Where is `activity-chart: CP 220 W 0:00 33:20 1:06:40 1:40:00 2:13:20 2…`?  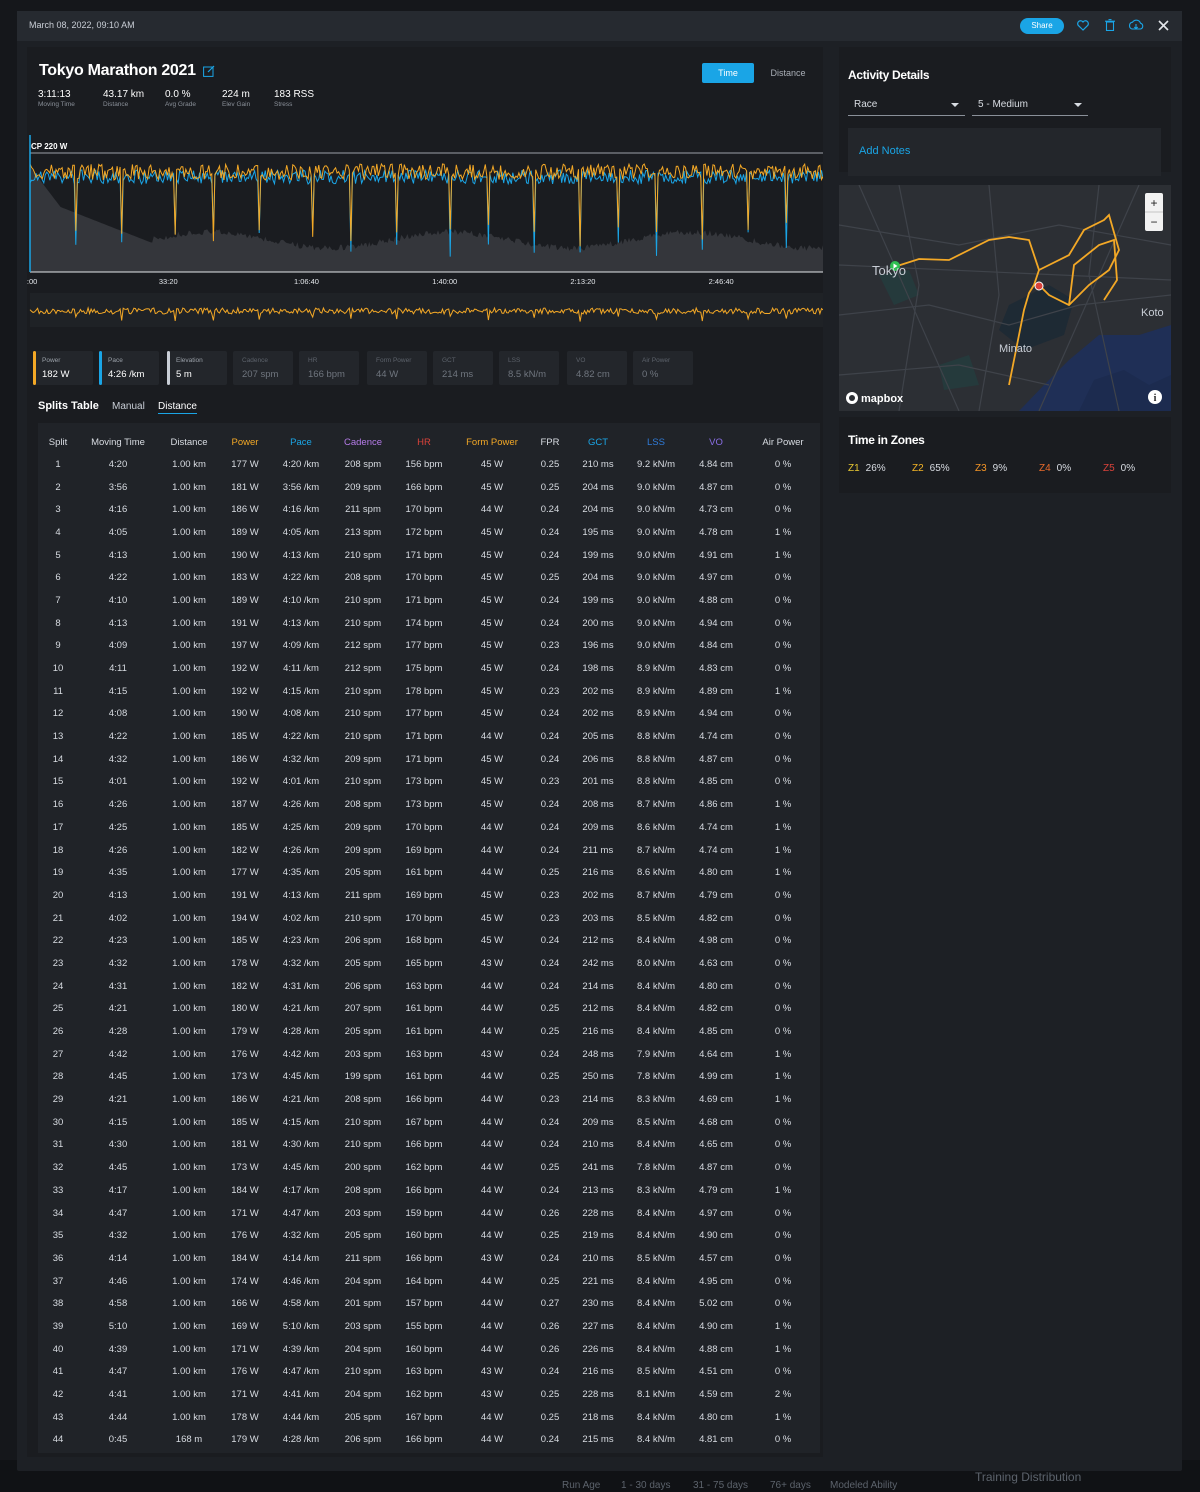
activity-chart: CP 220 W 0:00 33:20 1:06:40 1:40:00 2:13:20 2… is located at coordinates (425, 227).